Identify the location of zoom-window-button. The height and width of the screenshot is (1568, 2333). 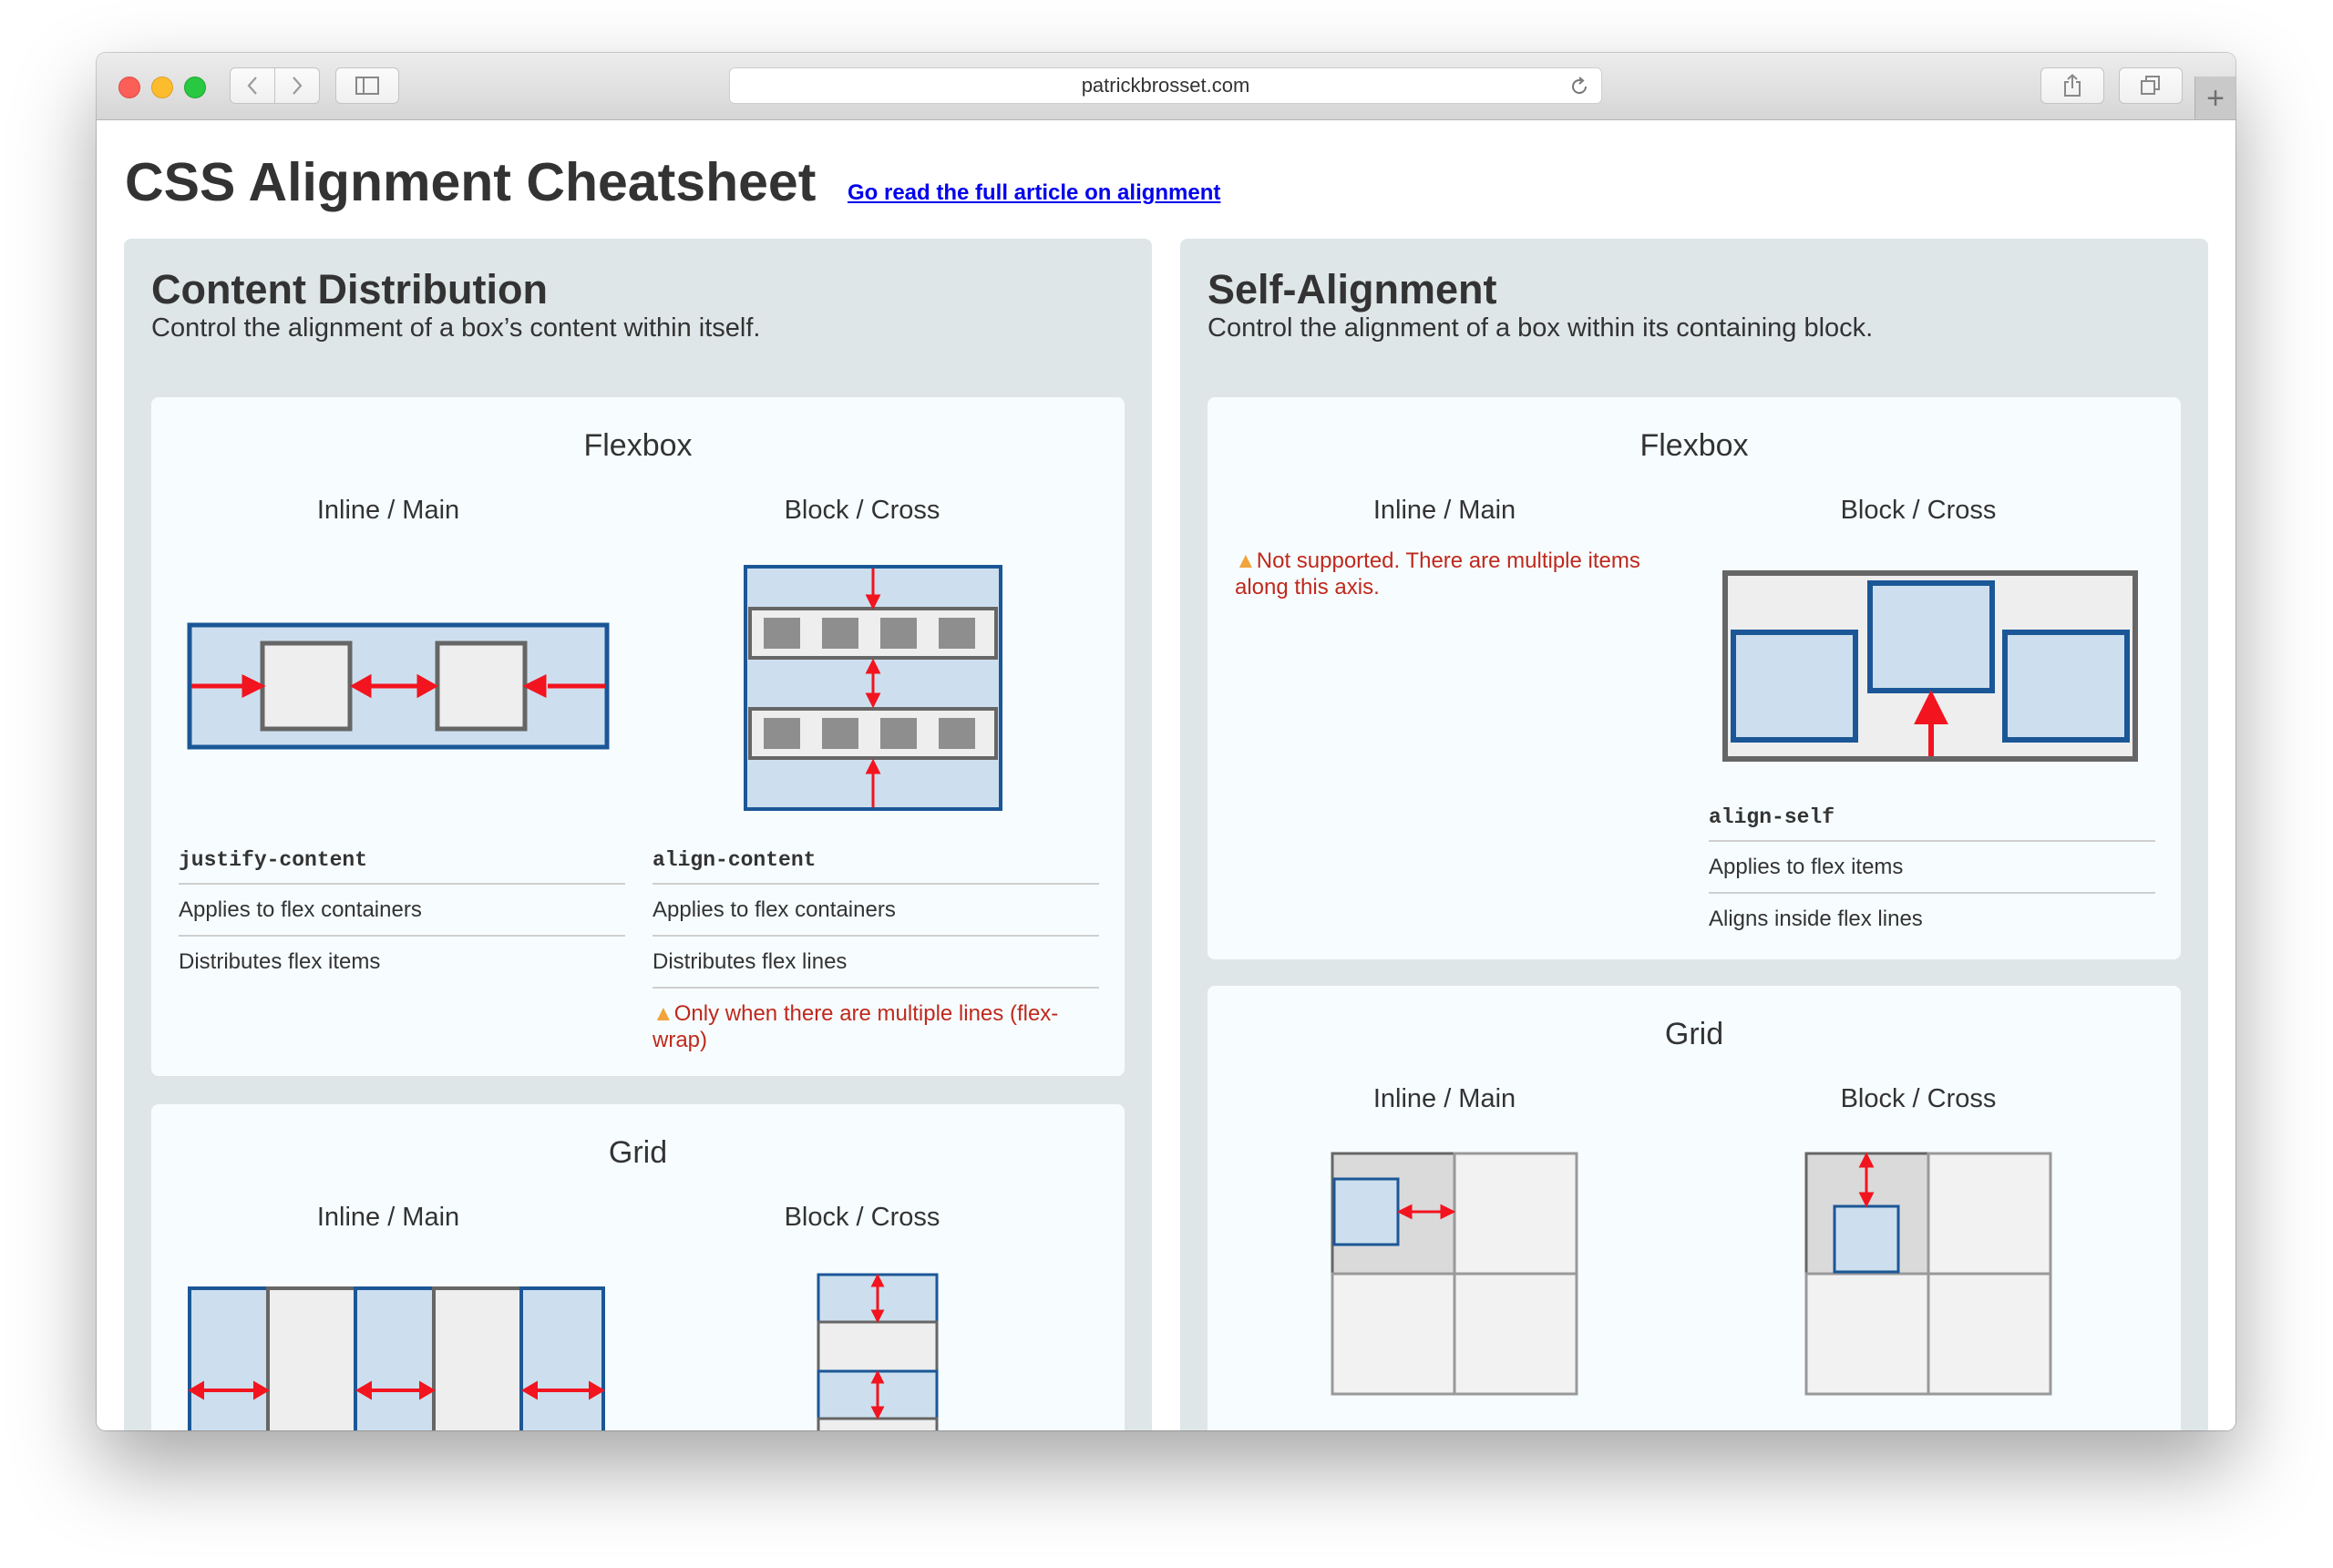
(195, 87).